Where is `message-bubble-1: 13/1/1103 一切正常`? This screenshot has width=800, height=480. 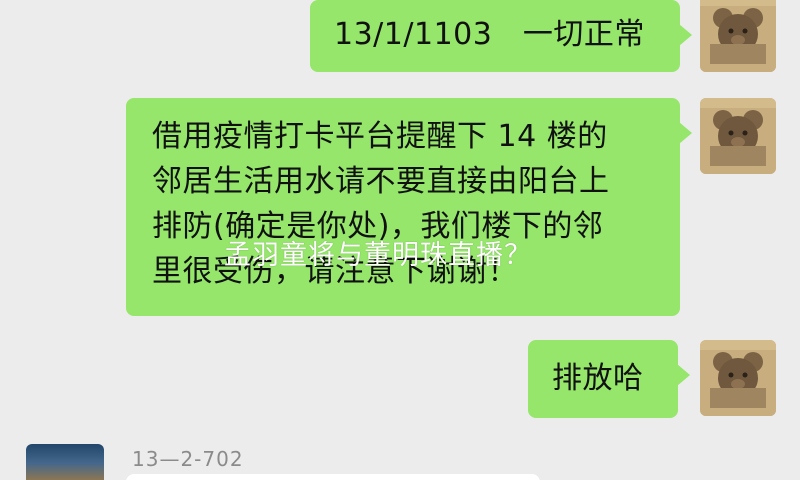
message-bubble-1: 13/1/1103 一切正常 is located at coordinates (501, 36).